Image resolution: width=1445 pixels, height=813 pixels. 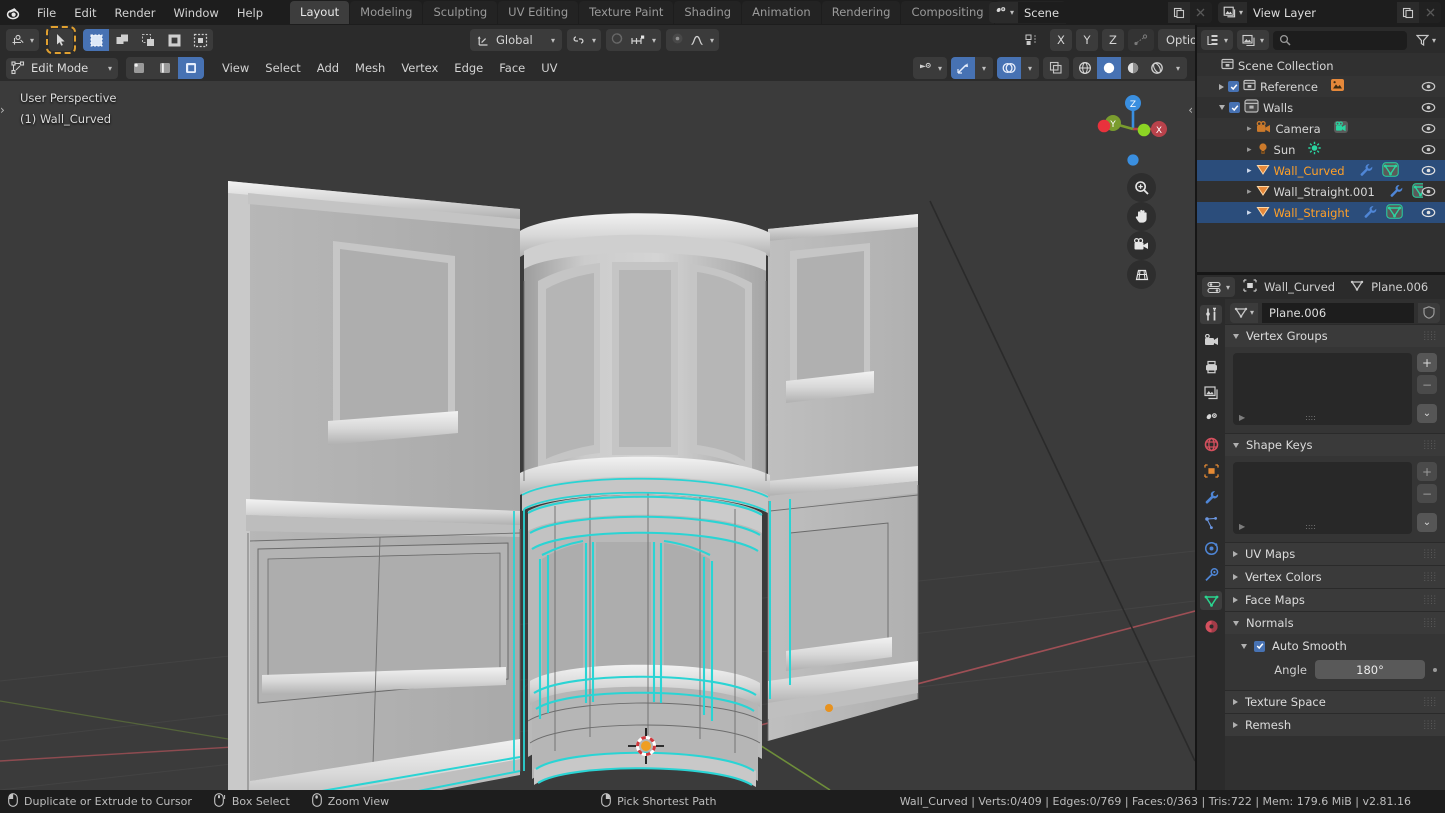 What do you see at coordinates (14, 12) in the screenshot?
I see `blender-logo-icon` at bounding box center [14, 12].